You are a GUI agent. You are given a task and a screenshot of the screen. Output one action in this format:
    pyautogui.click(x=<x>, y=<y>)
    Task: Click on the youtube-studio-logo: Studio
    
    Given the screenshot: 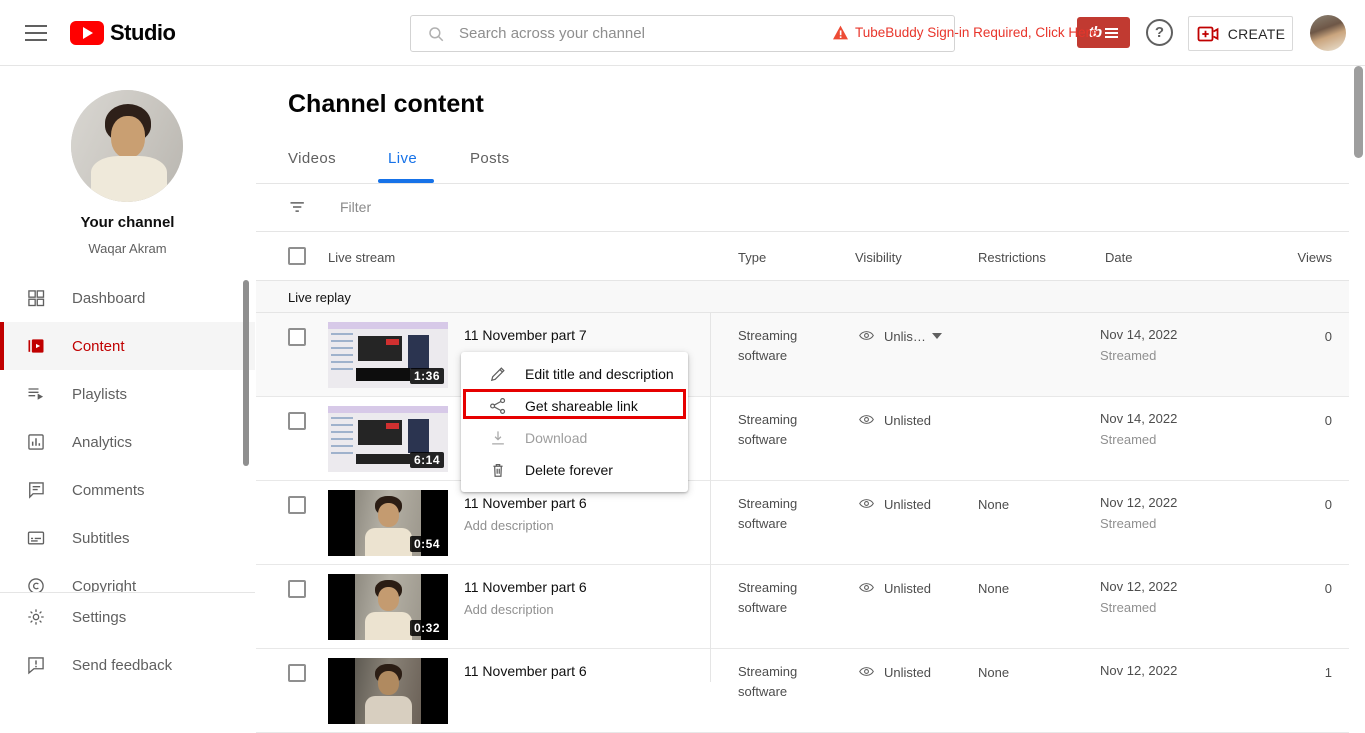 What is the action you would take?
    pyautogui.click(x=123, y=33)
    